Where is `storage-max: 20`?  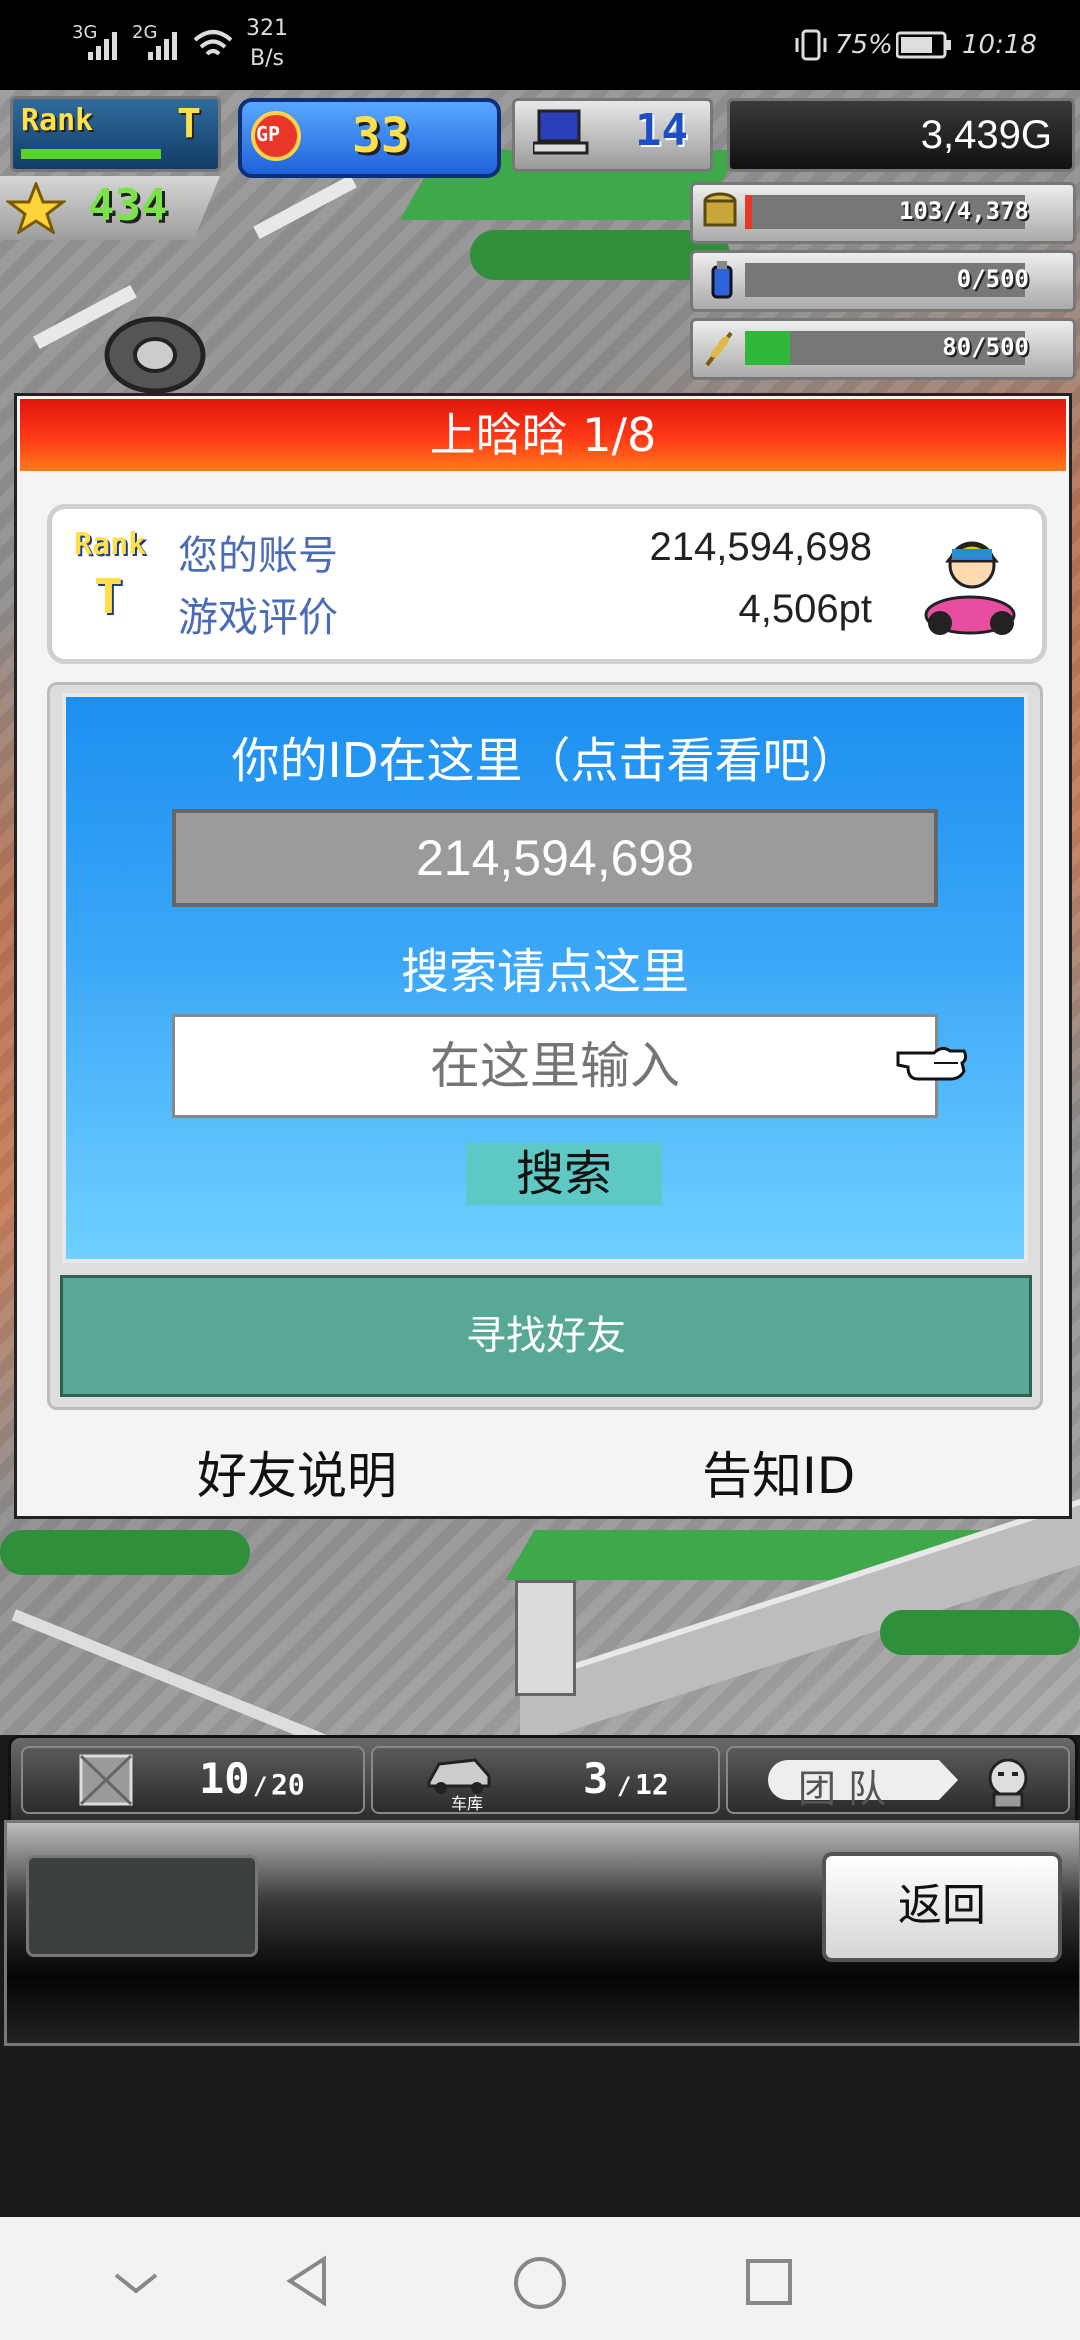
storage-max: 20 is located at coordinates (288, 1784).